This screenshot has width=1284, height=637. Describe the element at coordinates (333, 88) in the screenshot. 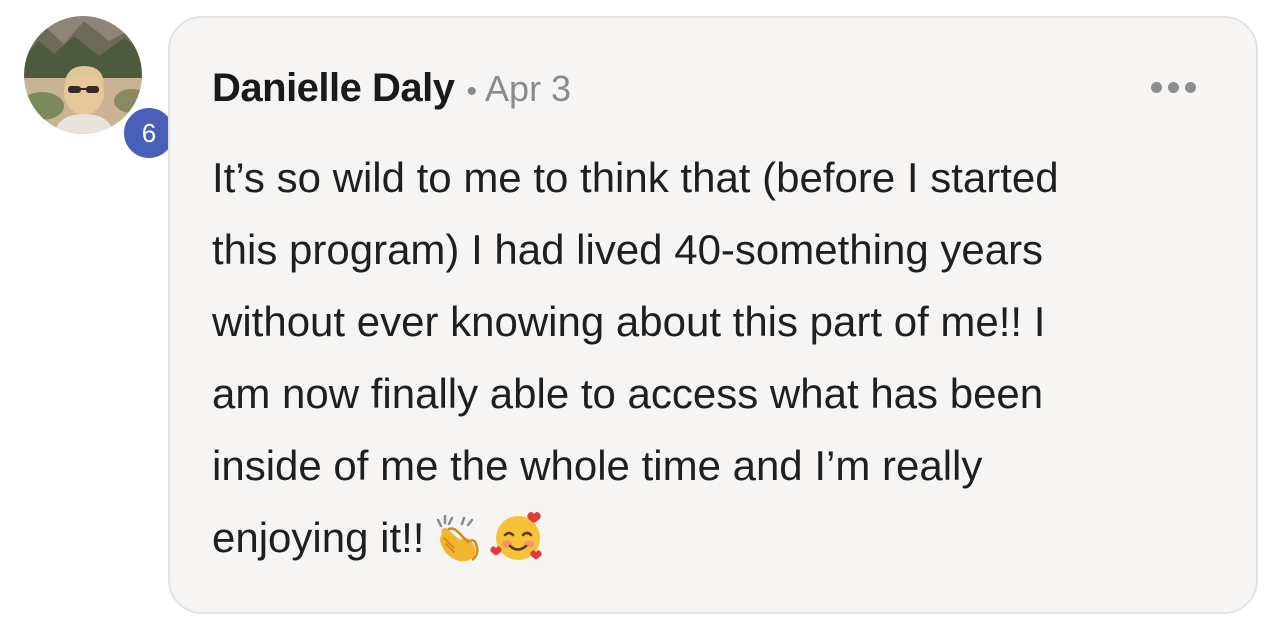

I see `author-name: Danielle Daly` at that location.